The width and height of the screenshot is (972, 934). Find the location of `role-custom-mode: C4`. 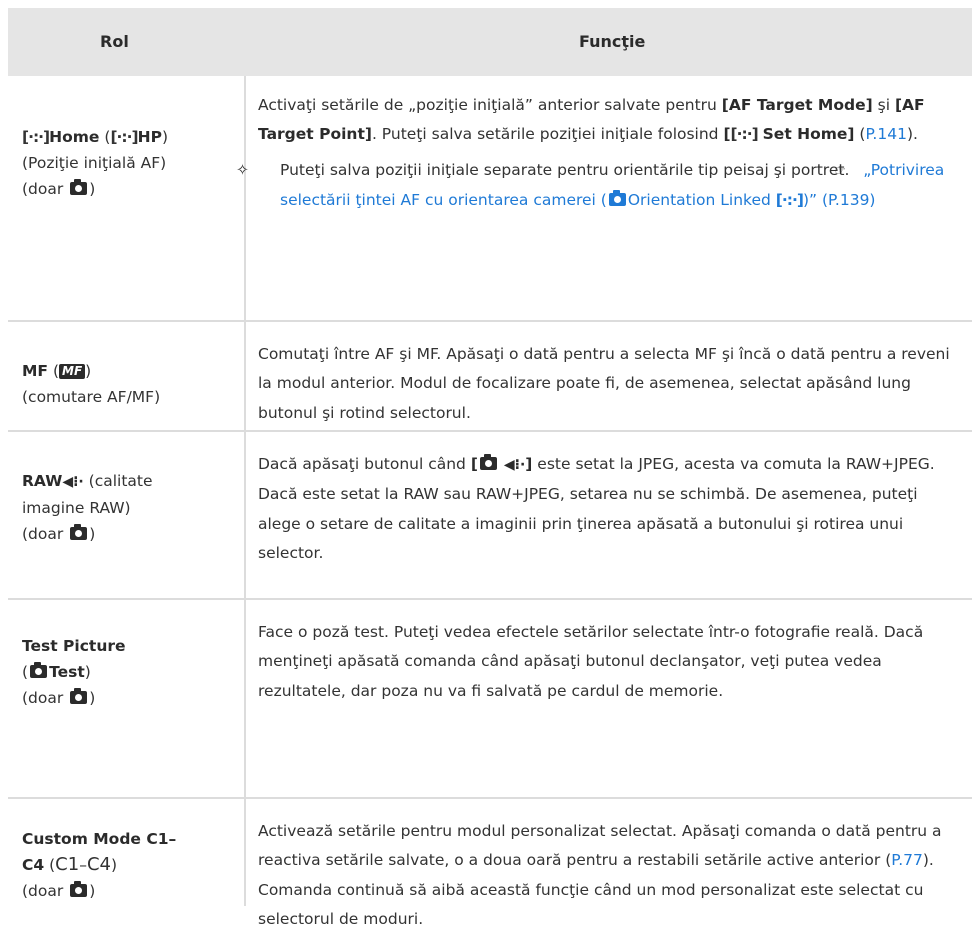

role-custom-mode: C4 is located at coordinates (33, 865).